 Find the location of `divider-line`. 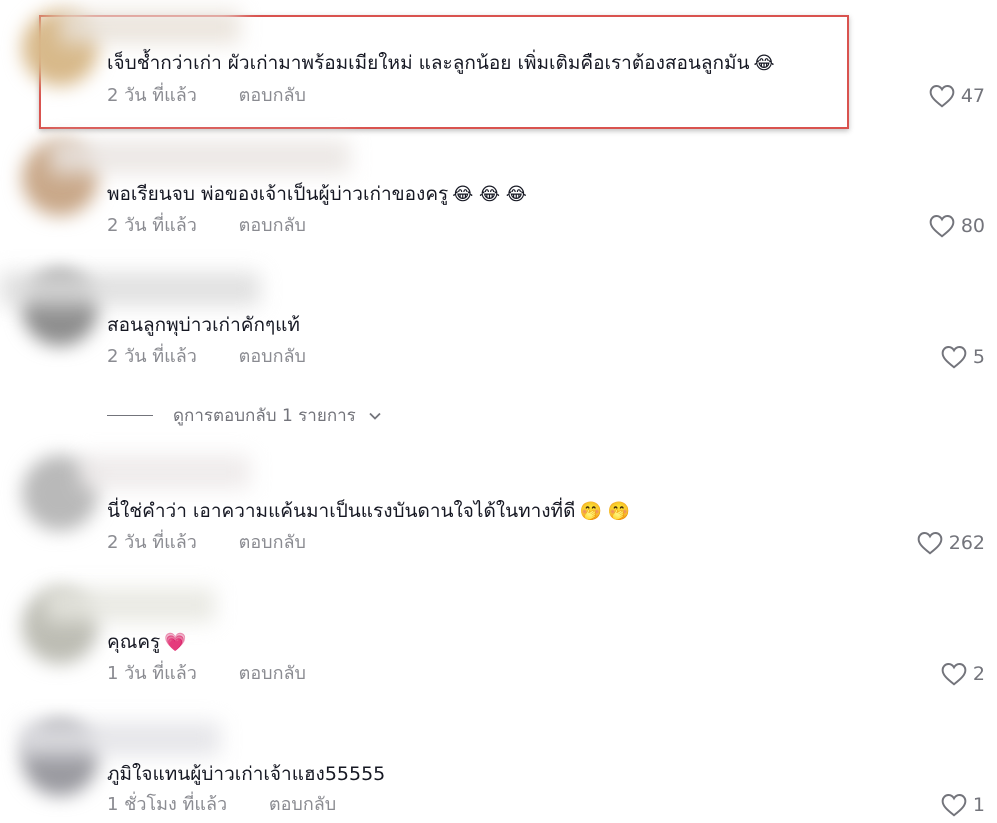

divider-line is located at coordinates (130, 415).